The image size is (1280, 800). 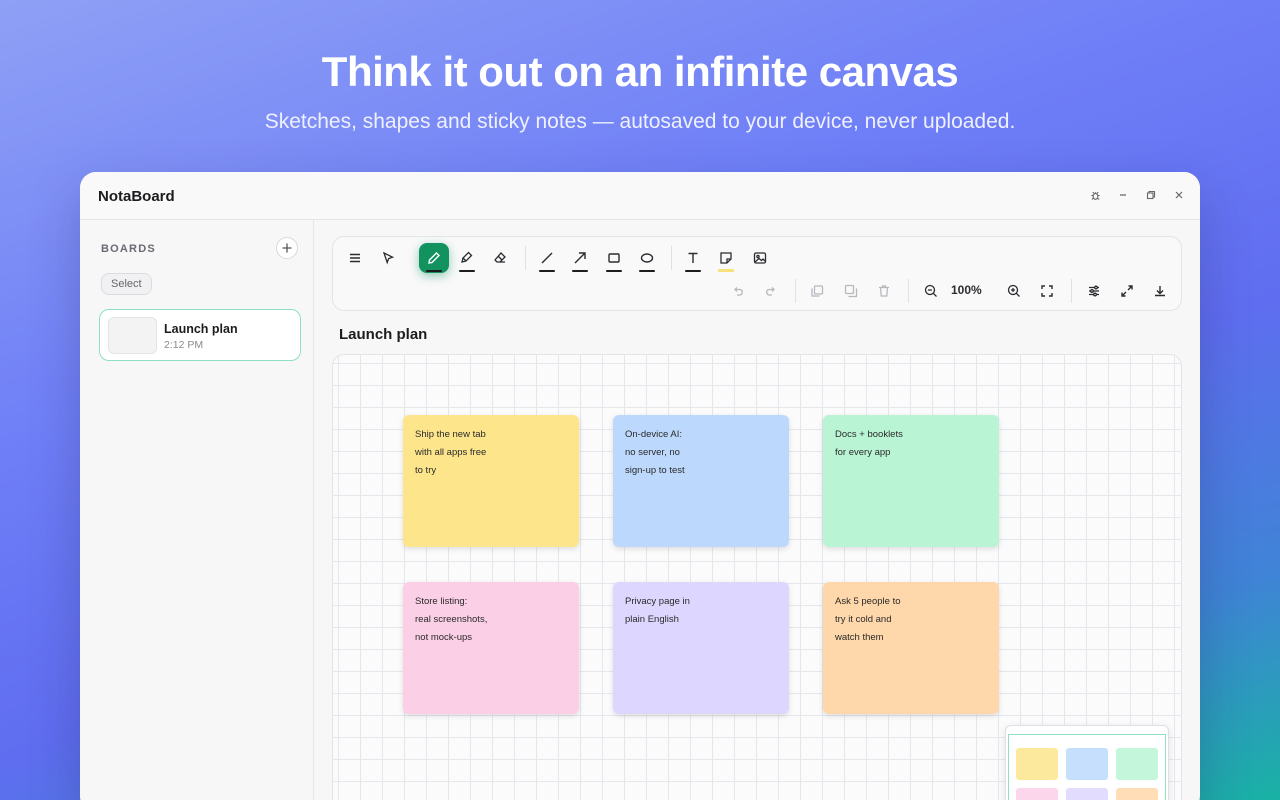 I want to click on highlighter-color-indicator, so click(x=467, y=271).